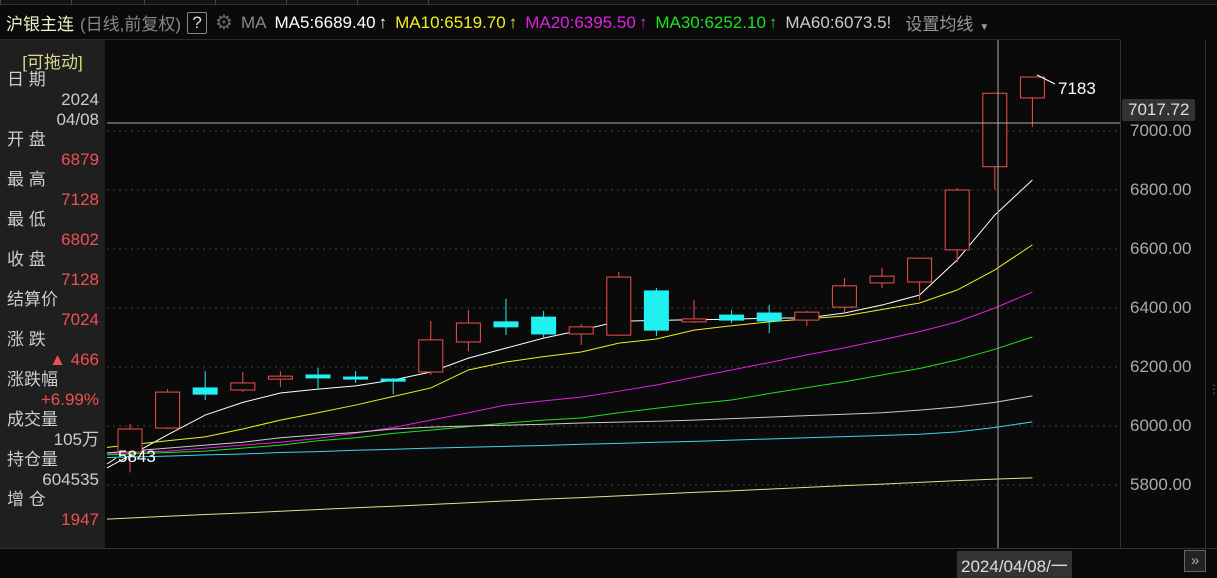  I want to click on crosshair-price-label: 7017.72, so click(1159, 110).